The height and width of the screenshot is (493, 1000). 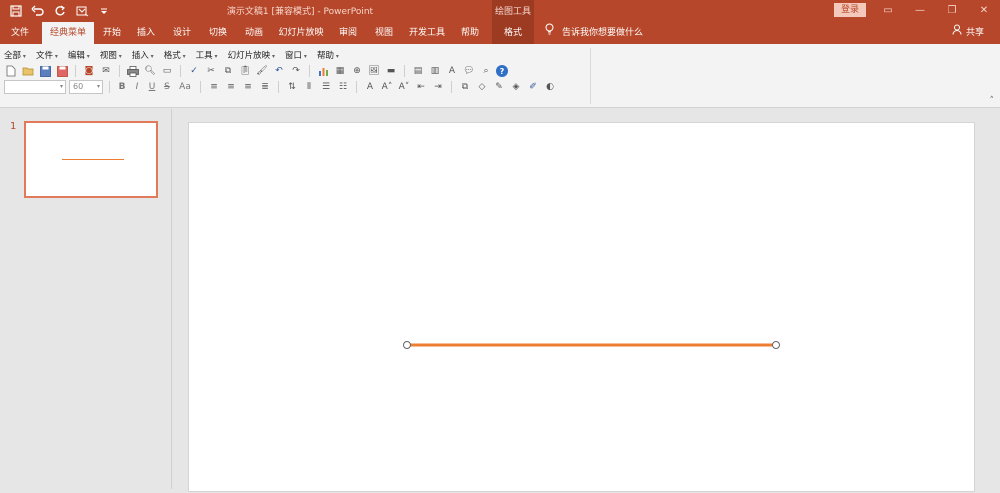 What do you see at coordinates (251, 55) in the screenshot?
I see `menu-slideshow: 幻灯片放映` at bounding box center [251, 55].